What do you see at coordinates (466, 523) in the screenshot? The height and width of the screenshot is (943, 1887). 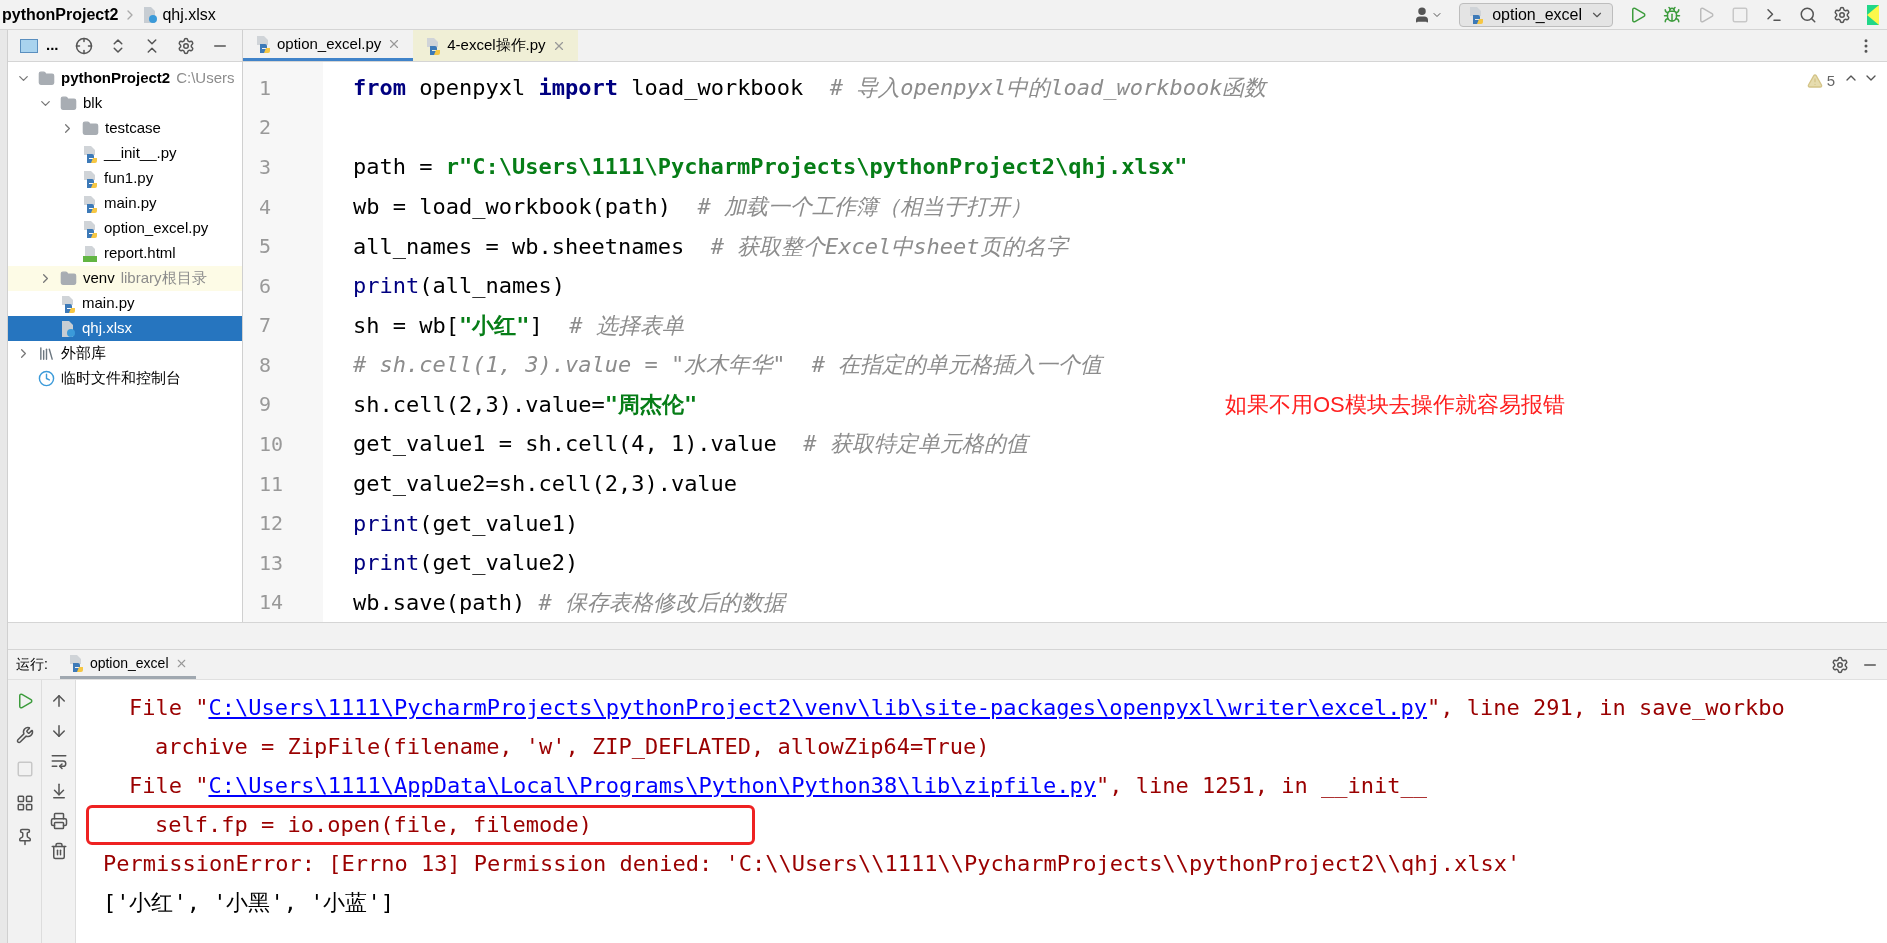 I see `code-line: print(get_value1)` at bounding box center [466, 523].